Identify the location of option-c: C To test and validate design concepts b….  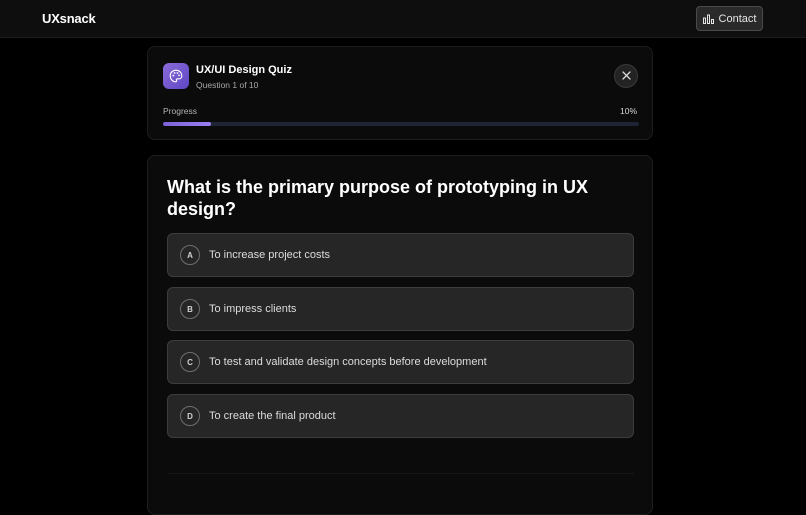
(400, 362).